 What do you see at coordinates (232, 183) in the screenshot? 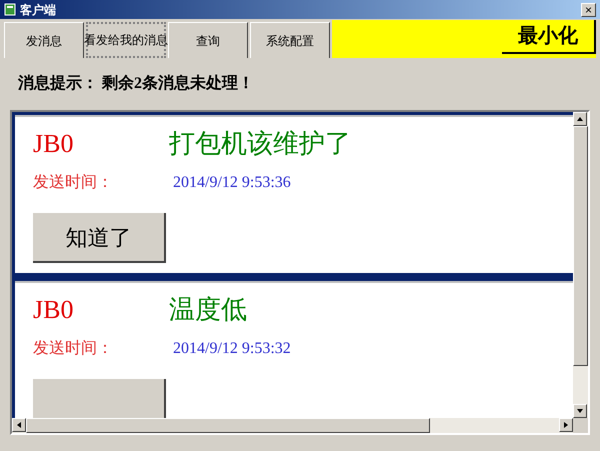
I see `send-time-value: 2014/9/12 9:53:36` at bounding box center [232, 183].